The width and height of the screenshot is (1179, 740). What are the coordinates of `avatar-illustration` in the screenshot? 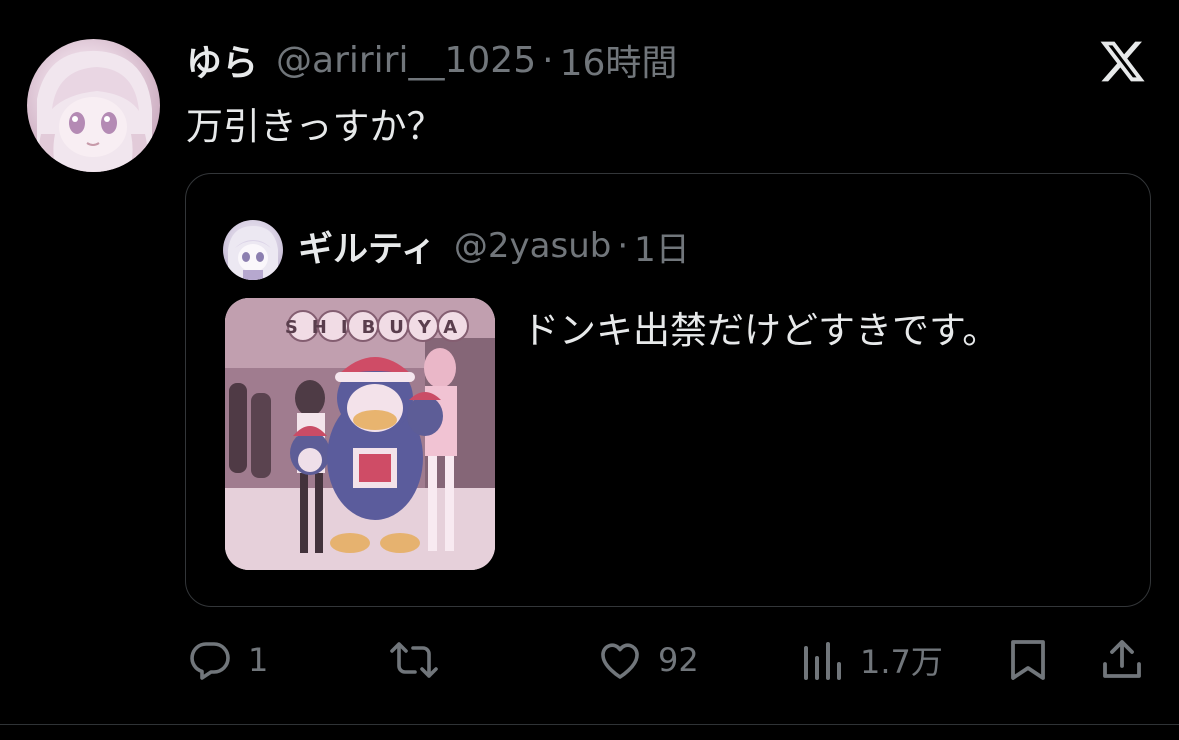 It's located at (94, 111).